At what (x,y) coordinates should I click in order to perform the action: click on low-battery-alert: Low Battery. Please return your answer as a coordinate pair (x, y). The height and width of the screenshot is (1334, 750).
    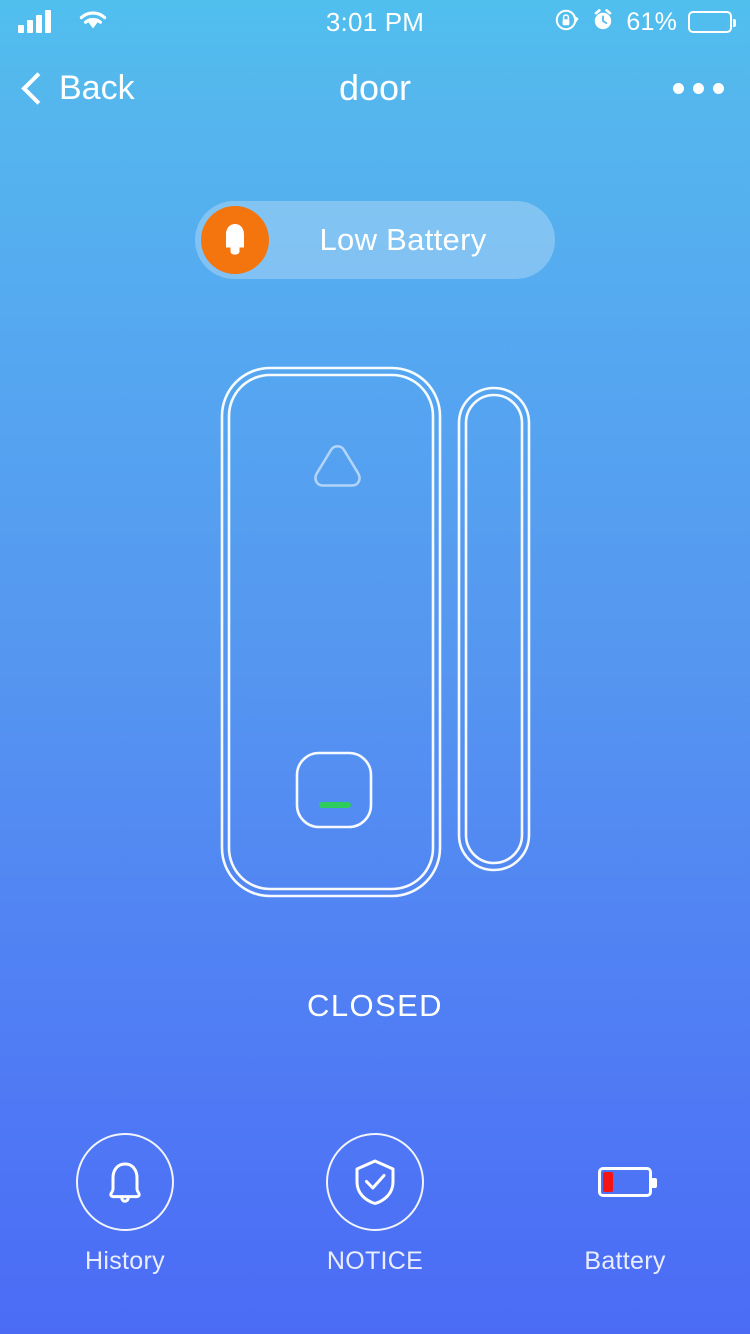
    Looking at the image, I should click on (375, 240).